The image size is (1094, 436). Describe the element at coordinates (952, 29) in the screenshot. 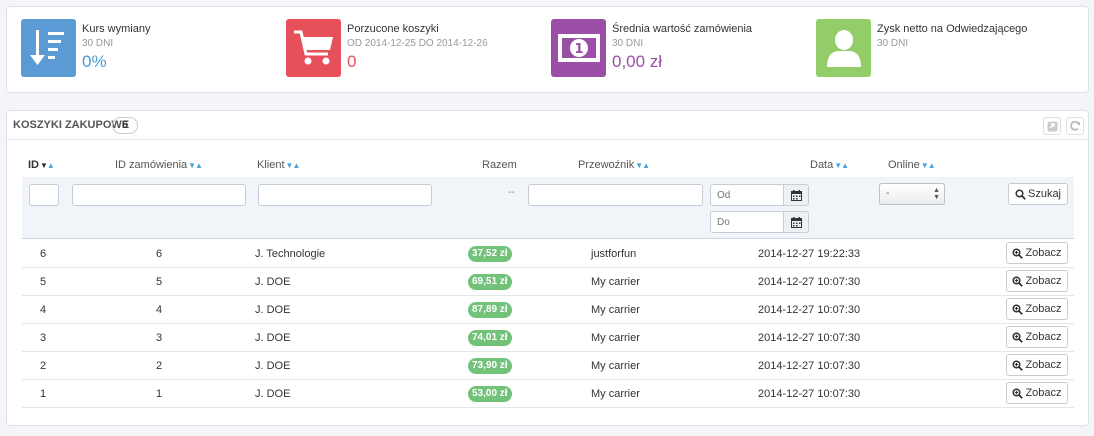

I see `kpi-label: Zysk netto na Odwiedzającego` at that location.